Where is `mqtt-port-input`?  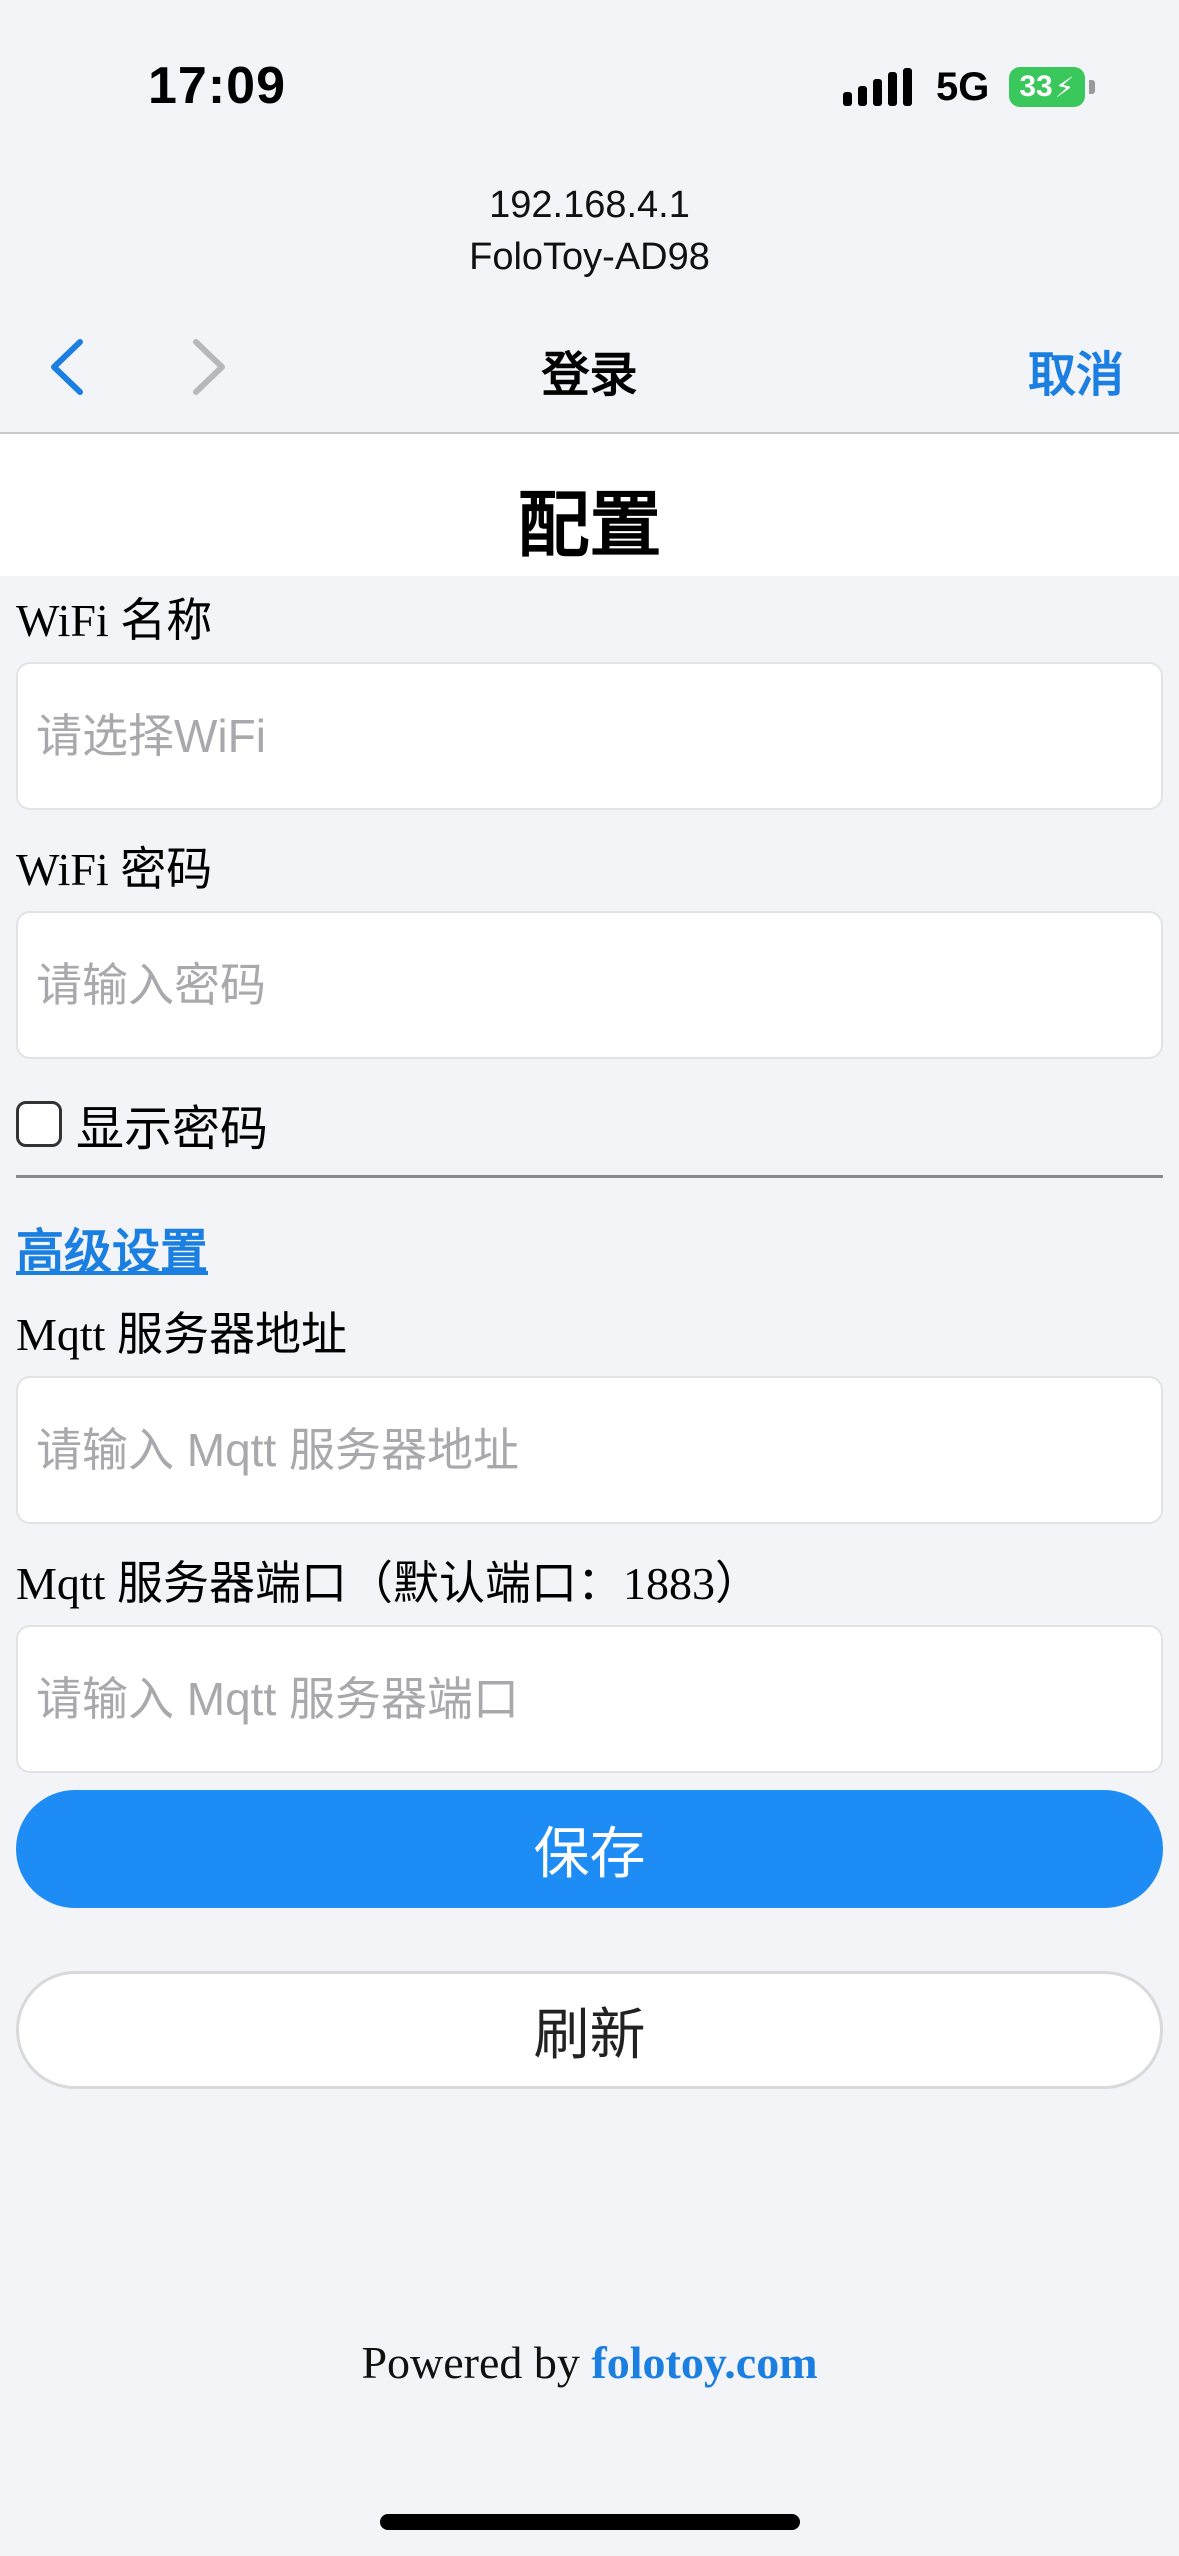 mqtt-port-input is located at coordinates (589, 1699).